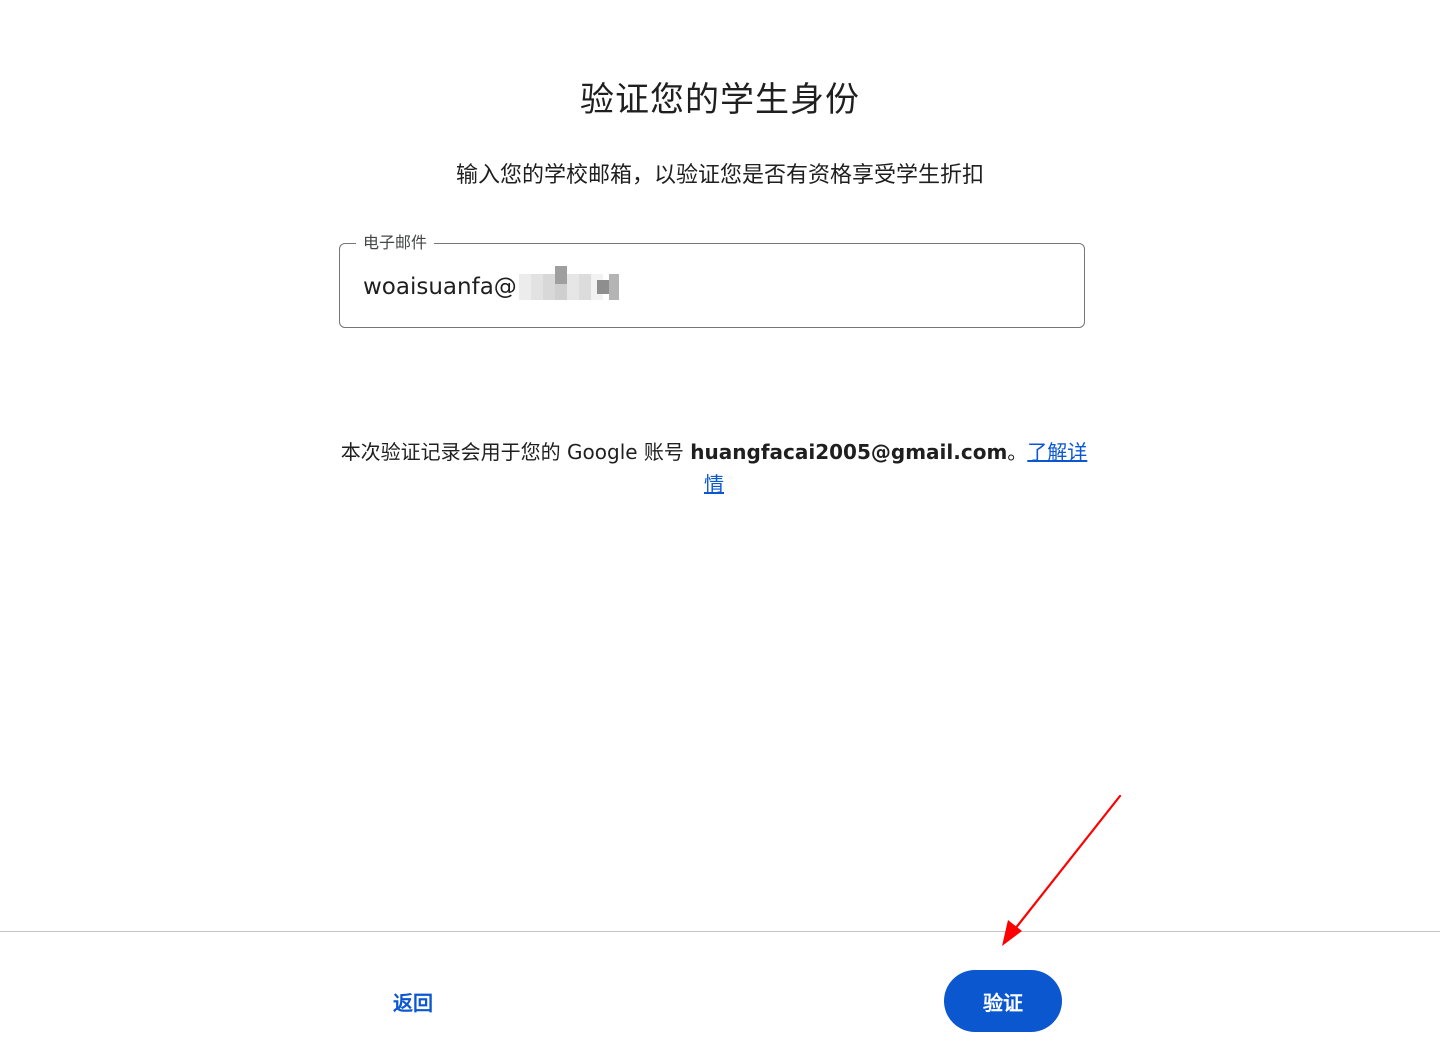  Describe the element at coordinates (515, 452) in the screenshot. I see `account-info-prefix: 本次验证记录会用于您的 Google 账号` at that location.